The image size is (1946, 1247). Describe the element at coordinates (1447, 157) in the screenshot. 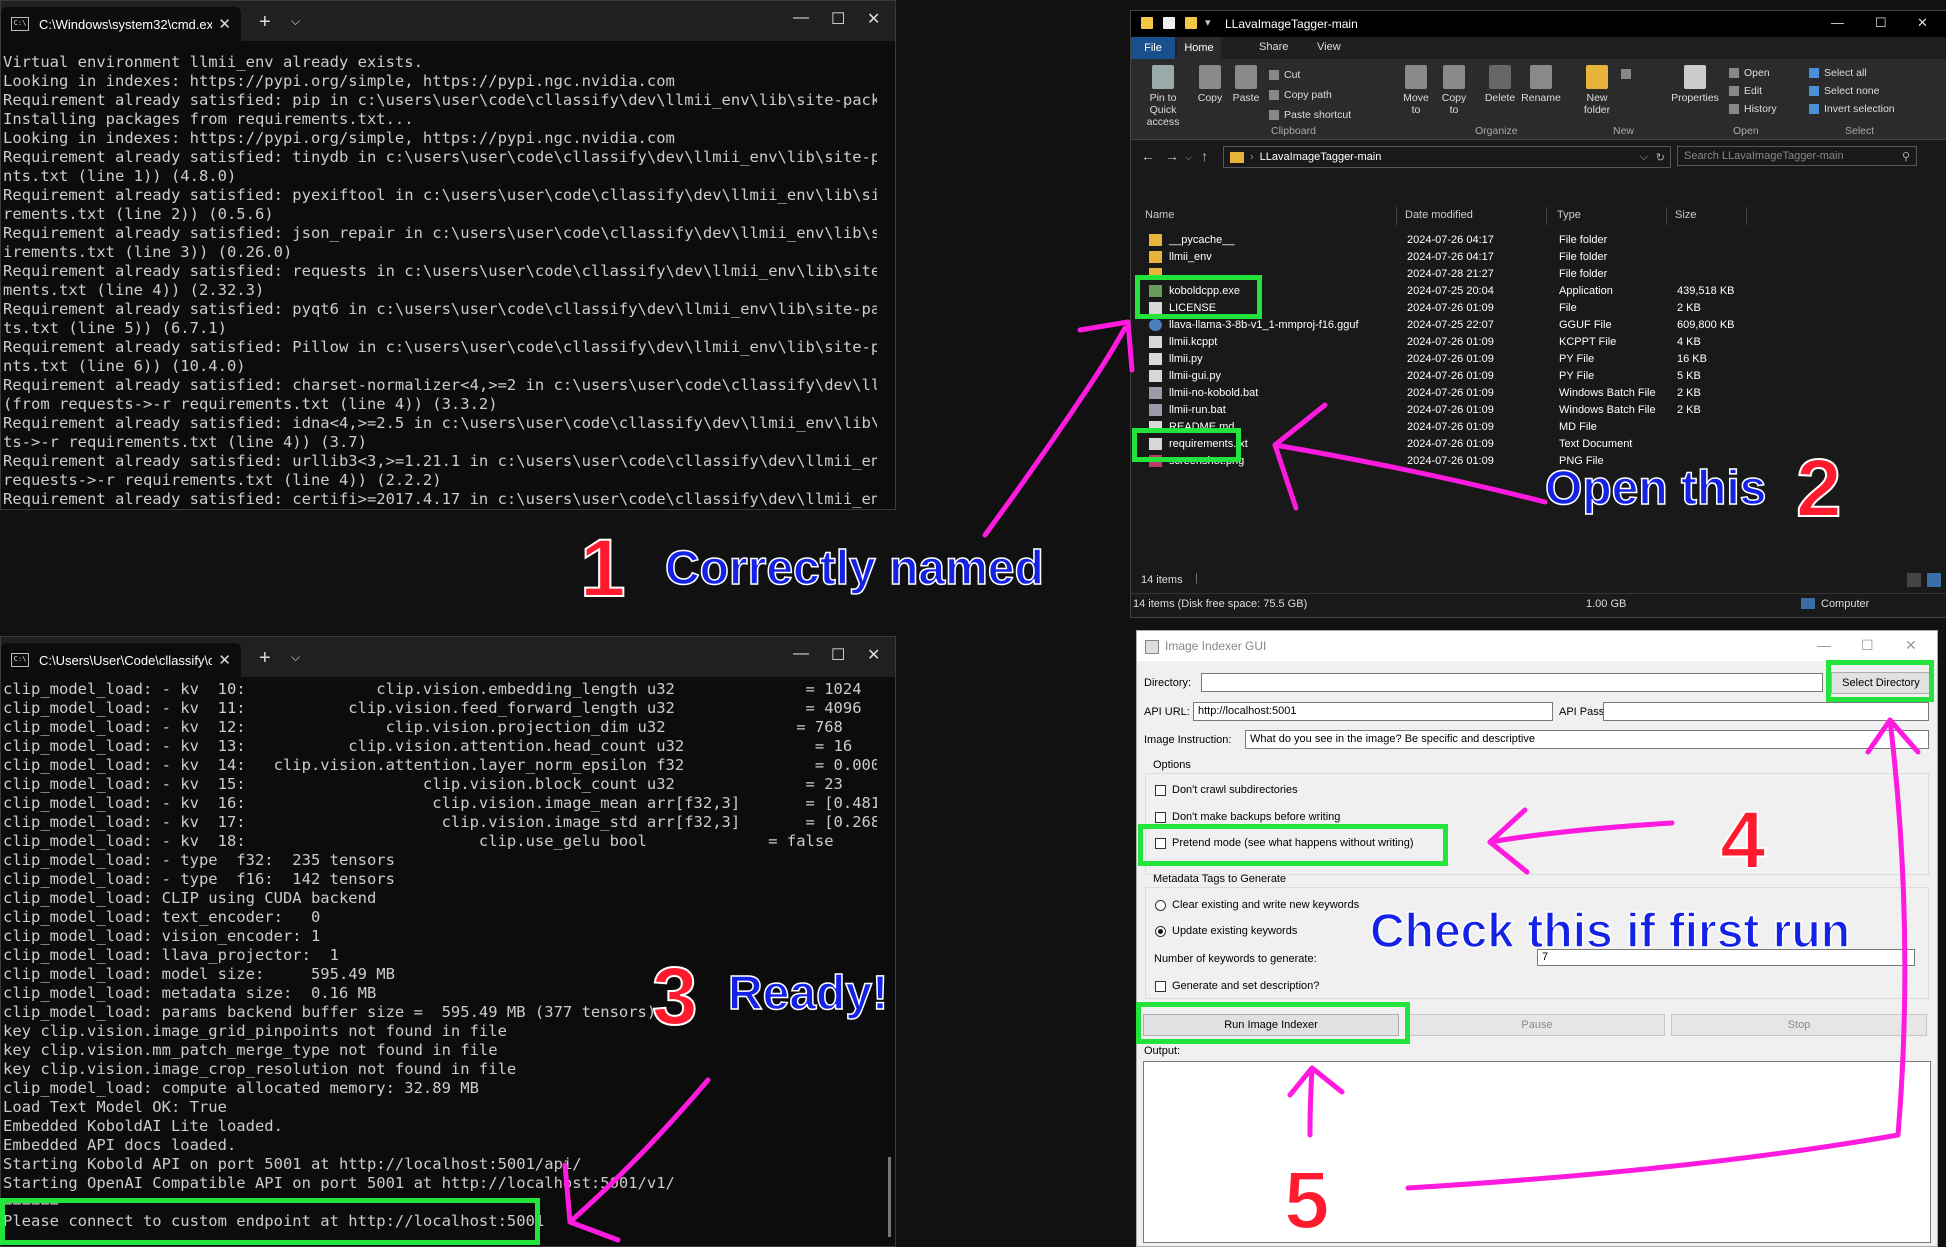

I see `address-bar: › LLavaImageTagger-main ⌵ ↻` at that location.